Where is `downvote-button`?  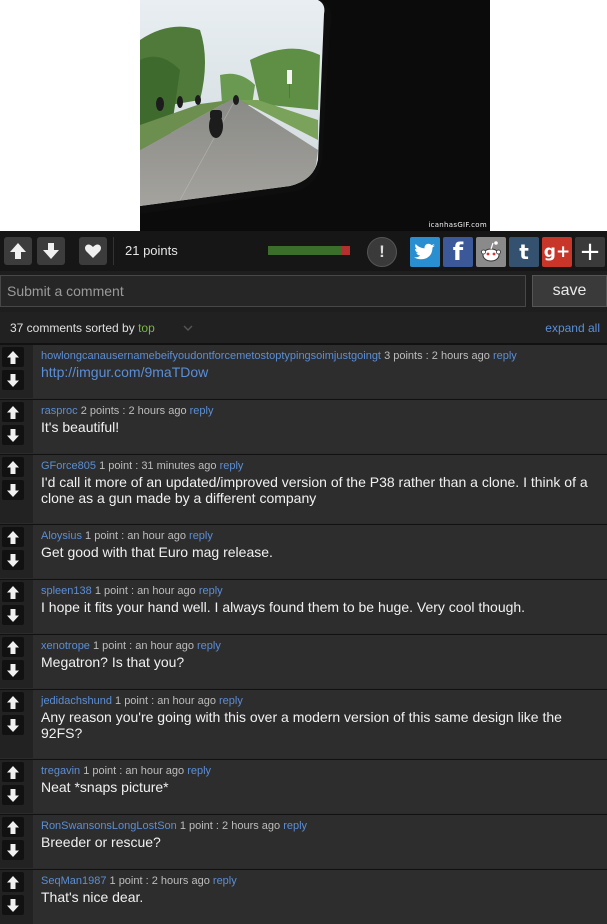
downvote-button is located at coordinates (51, 251).